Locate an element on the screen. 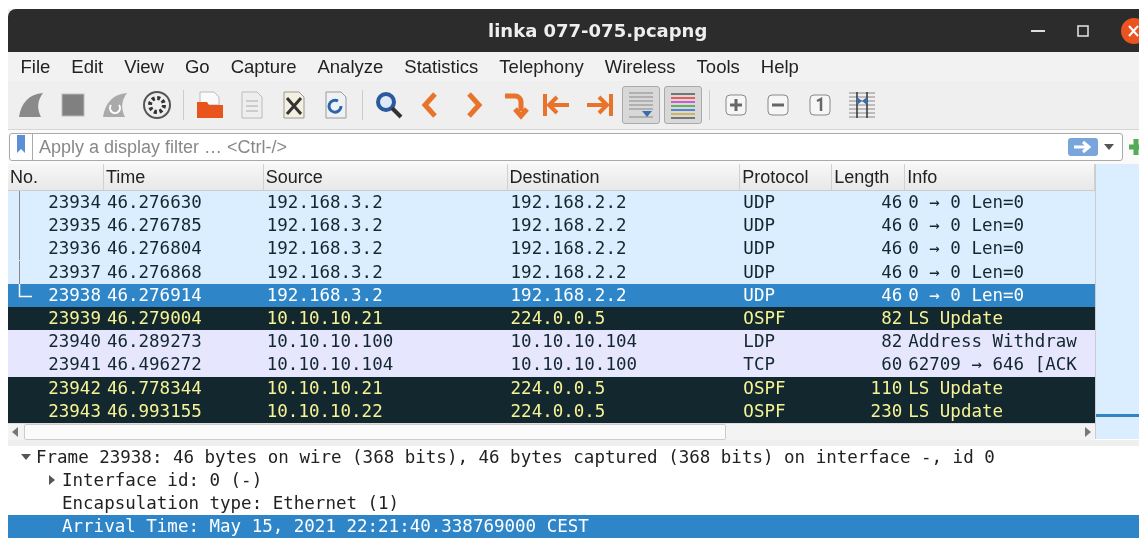  packet-row: 23940 46.289273 10.10.10.100 10.10.10.104 LDP 82 Address Withdraw is located at coordinates (552, 342).